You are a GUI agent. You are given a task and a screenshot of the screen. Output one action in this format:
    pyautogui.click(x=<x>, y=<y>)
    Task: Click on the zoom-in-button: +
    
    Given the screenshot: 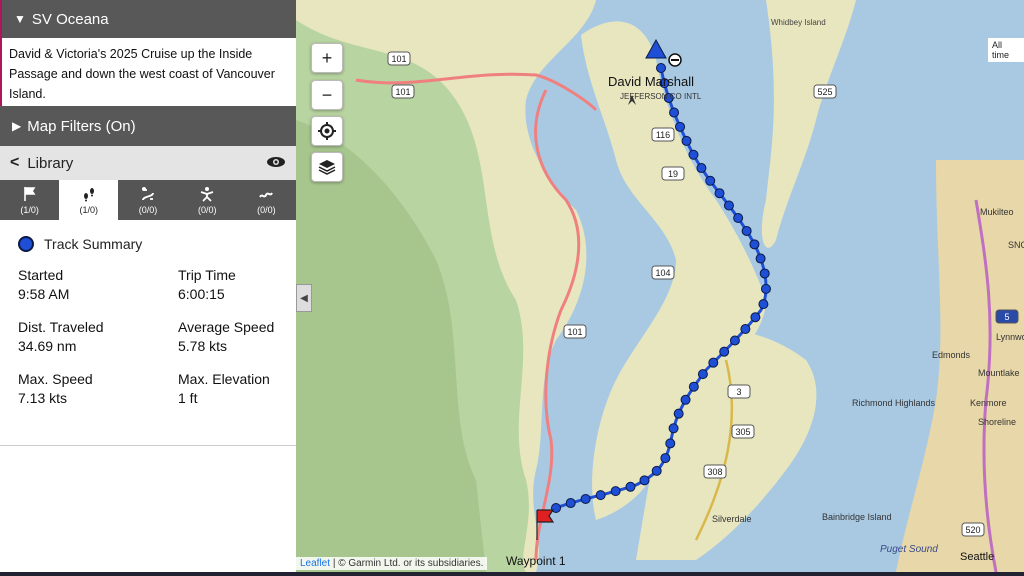 What is the action you would take?
    pyautogui.click(x=327, y=58)
    